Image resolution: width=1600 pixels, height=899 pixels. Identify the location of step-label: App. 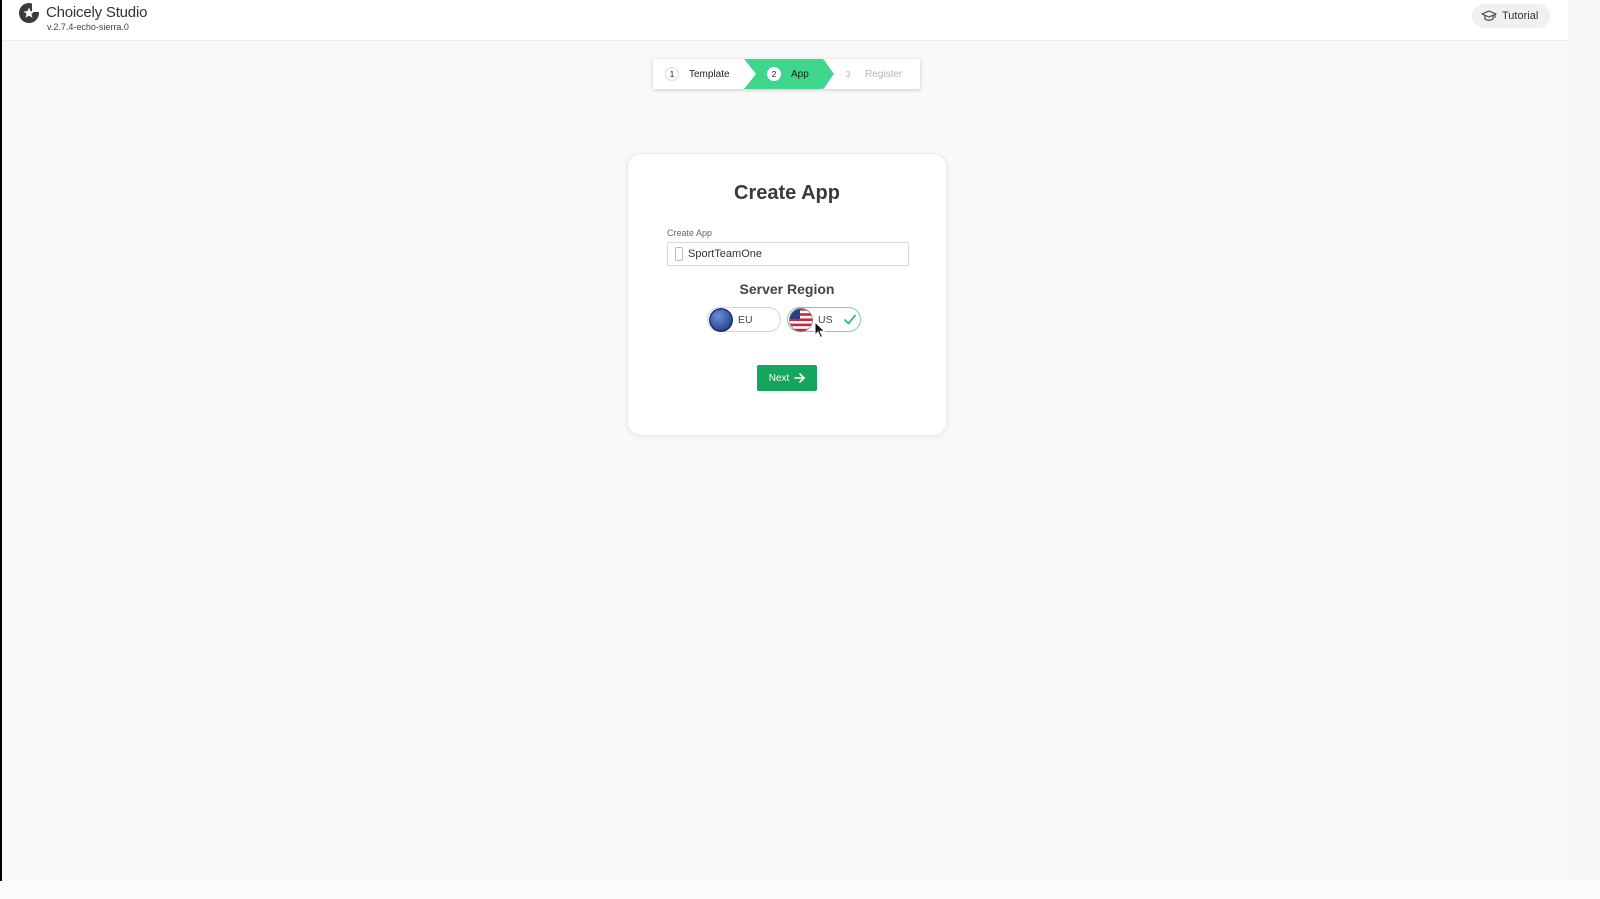
(800, 74).